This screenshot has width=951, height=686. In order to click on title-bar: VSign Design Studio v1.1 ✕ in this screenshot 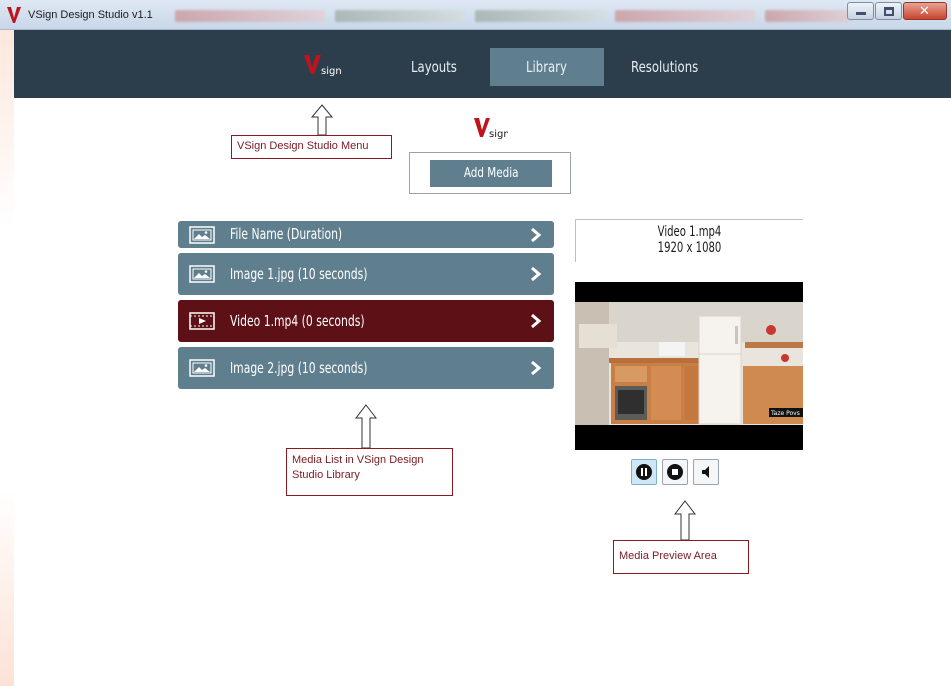, I will do `click(475, 15)`.